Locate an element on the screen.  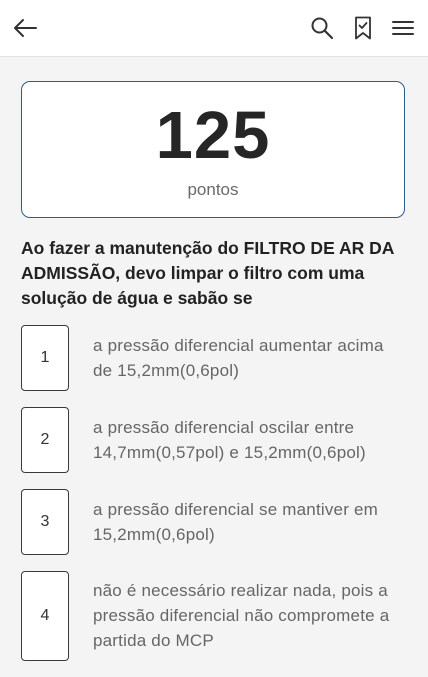
top-app-bar is located at coordinates (214, 28).